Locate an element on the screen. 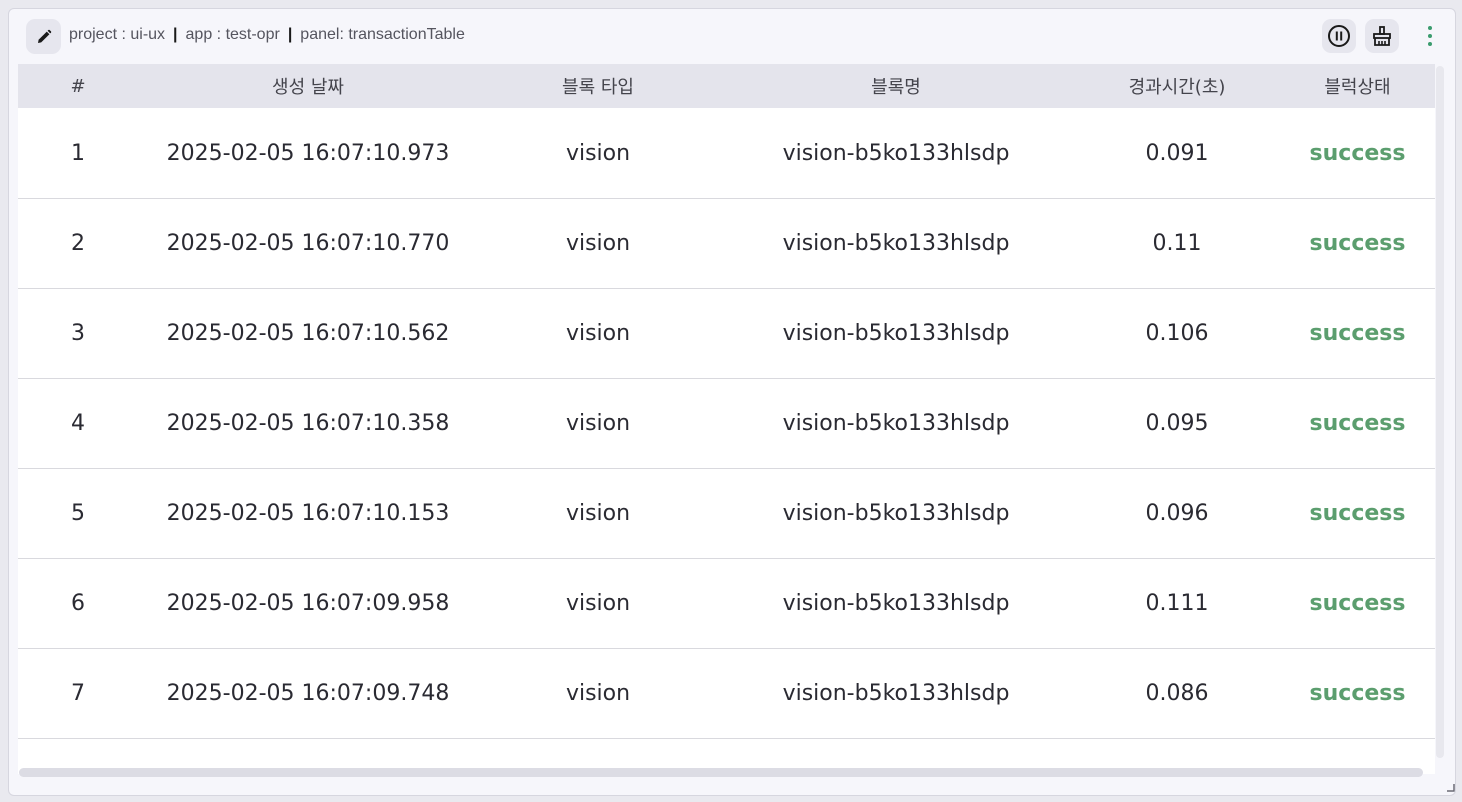 Image resolution: width=1462 pixels, height=802 pixels. pencil-icon is located at coordinates (44, 36).